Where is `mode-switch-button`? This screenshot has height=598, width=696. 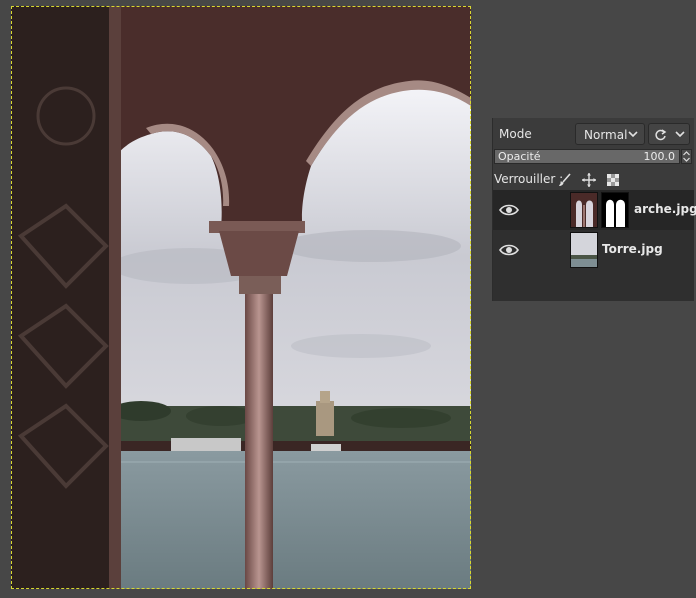
mode-switch-button is located at coordinates (669, 134).